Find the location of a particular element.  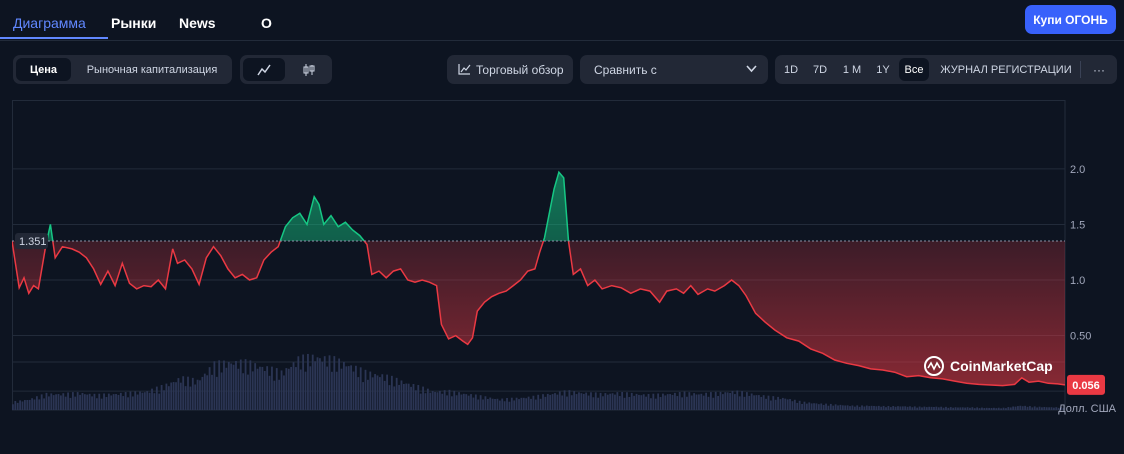

range-1m: 1 M is located at coordinates (852, 69).